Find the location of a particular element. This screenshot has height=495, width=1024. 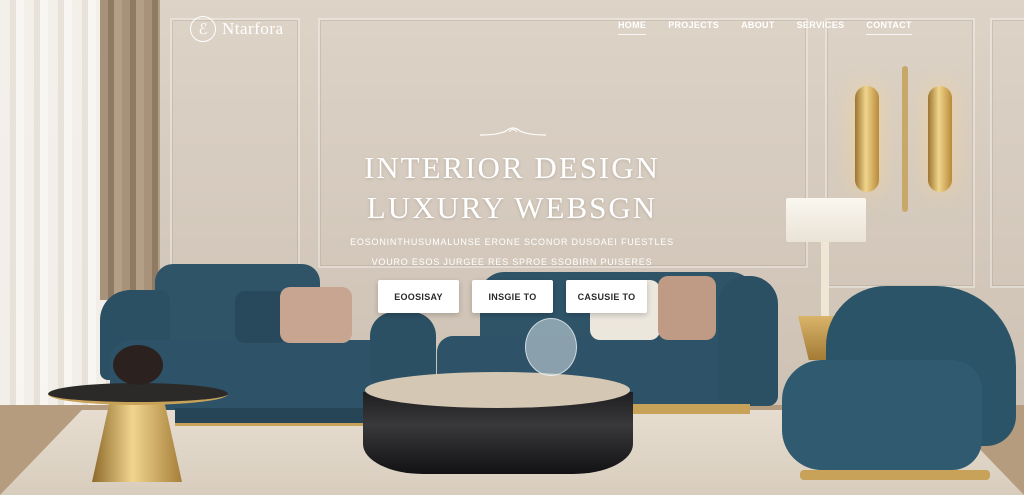

nav-item-contact: CONTACT is located at coordinates (889, 27).